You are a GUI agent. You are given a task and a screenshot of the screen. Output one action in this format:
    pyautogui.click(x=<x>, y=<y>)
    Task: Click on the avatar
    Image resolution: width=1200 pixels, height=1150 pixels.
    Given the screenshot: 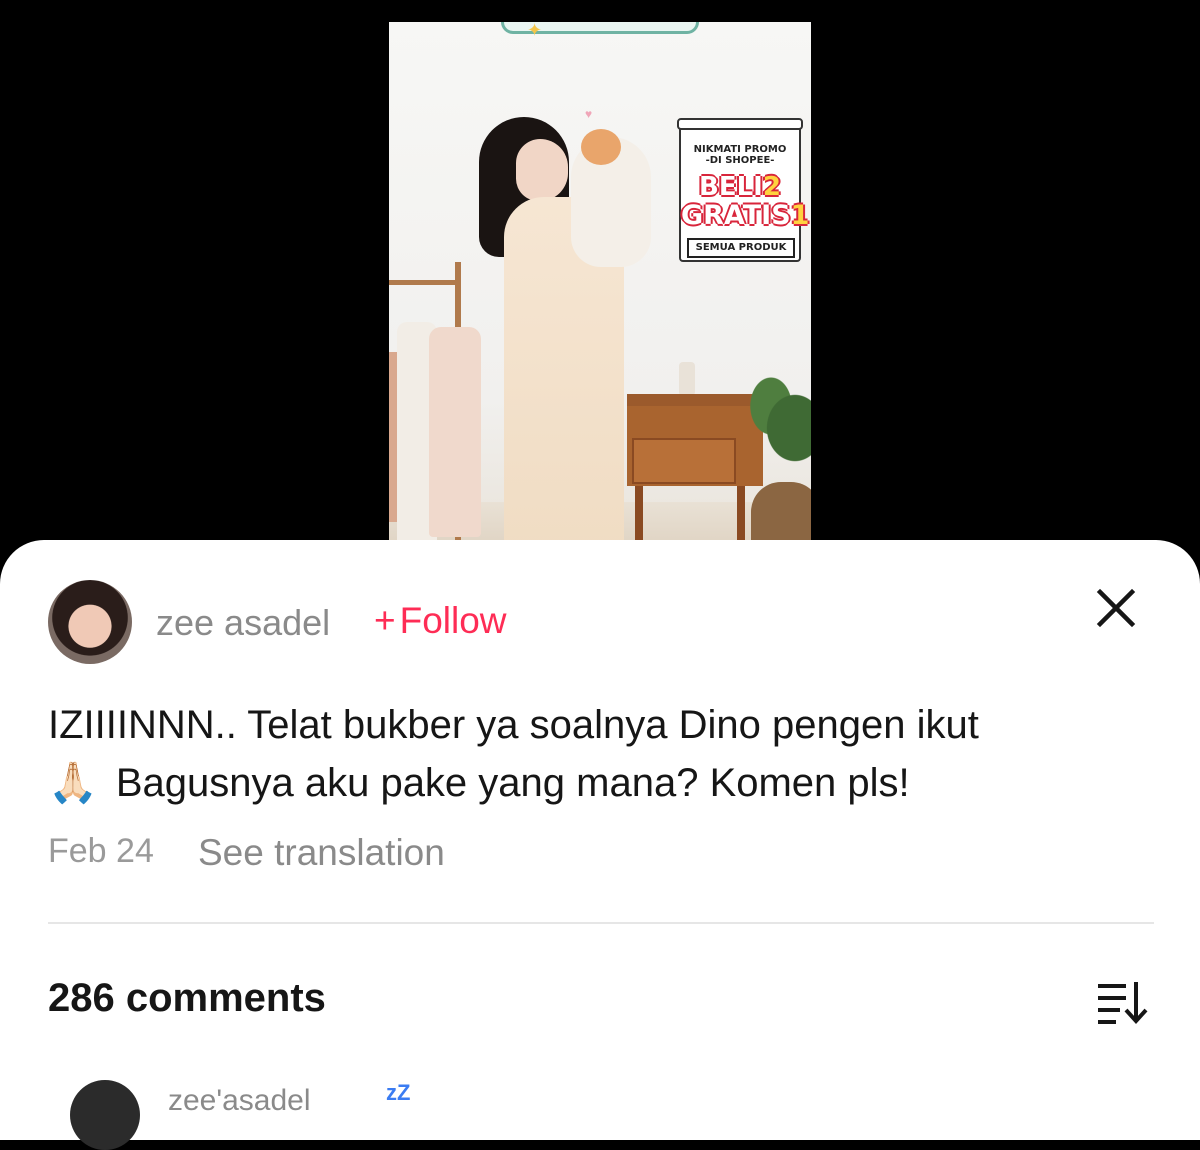 What is the action you would take?
    pyautogui.click(x=90, y=622)
    